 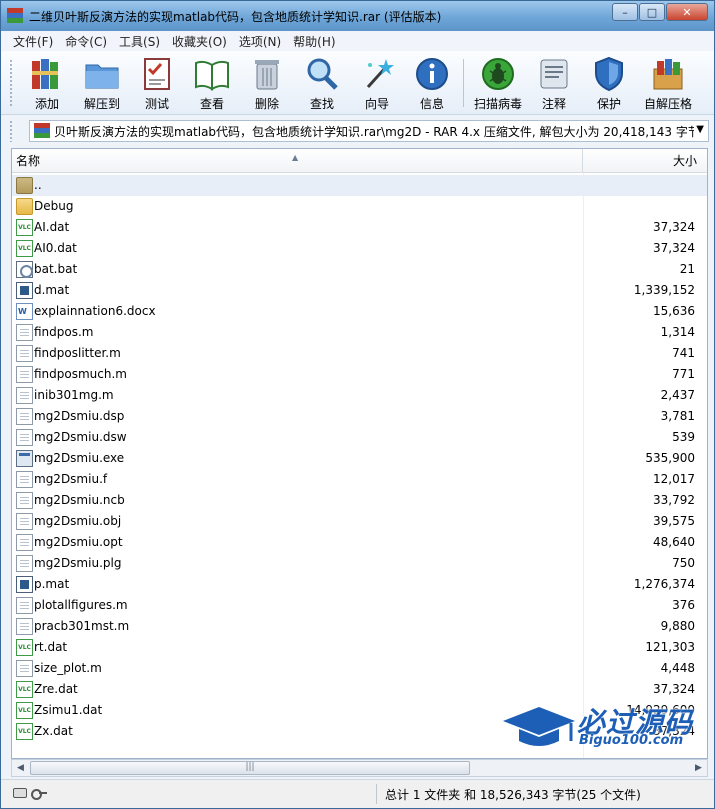 I want to click on file-row: pracb301mst.m 9,880, so click(x=359, y=626).